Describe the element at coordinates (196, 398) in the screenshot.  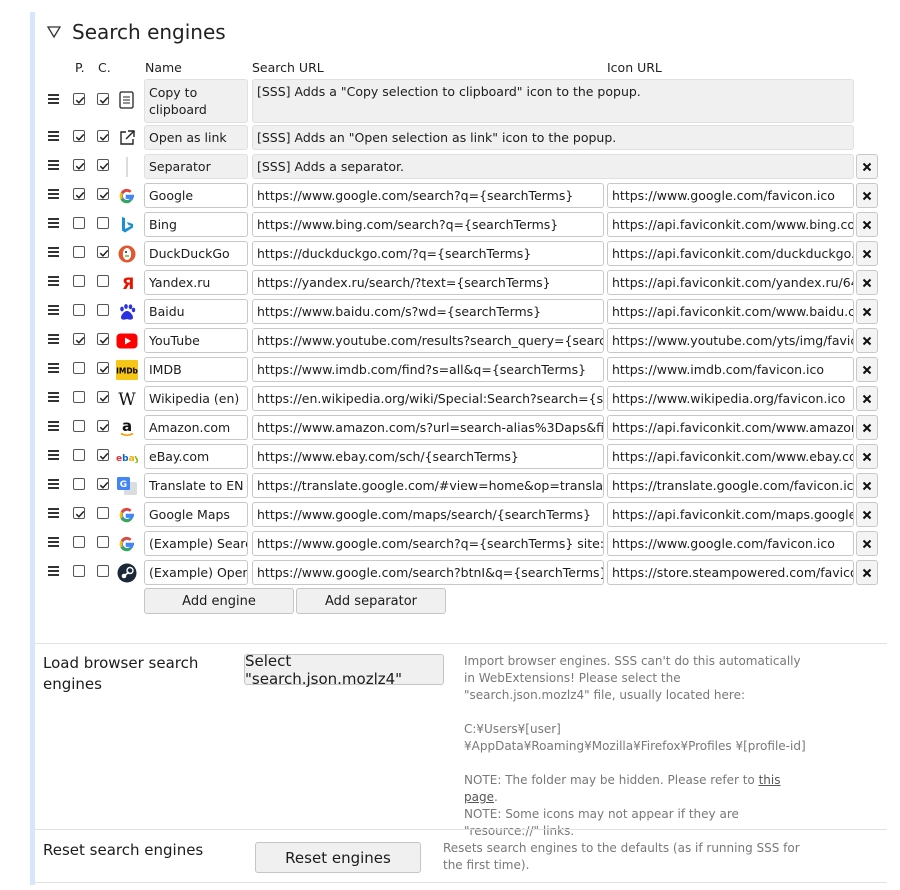
I see `engine-name-field: Wikipedia (en)` at that location.